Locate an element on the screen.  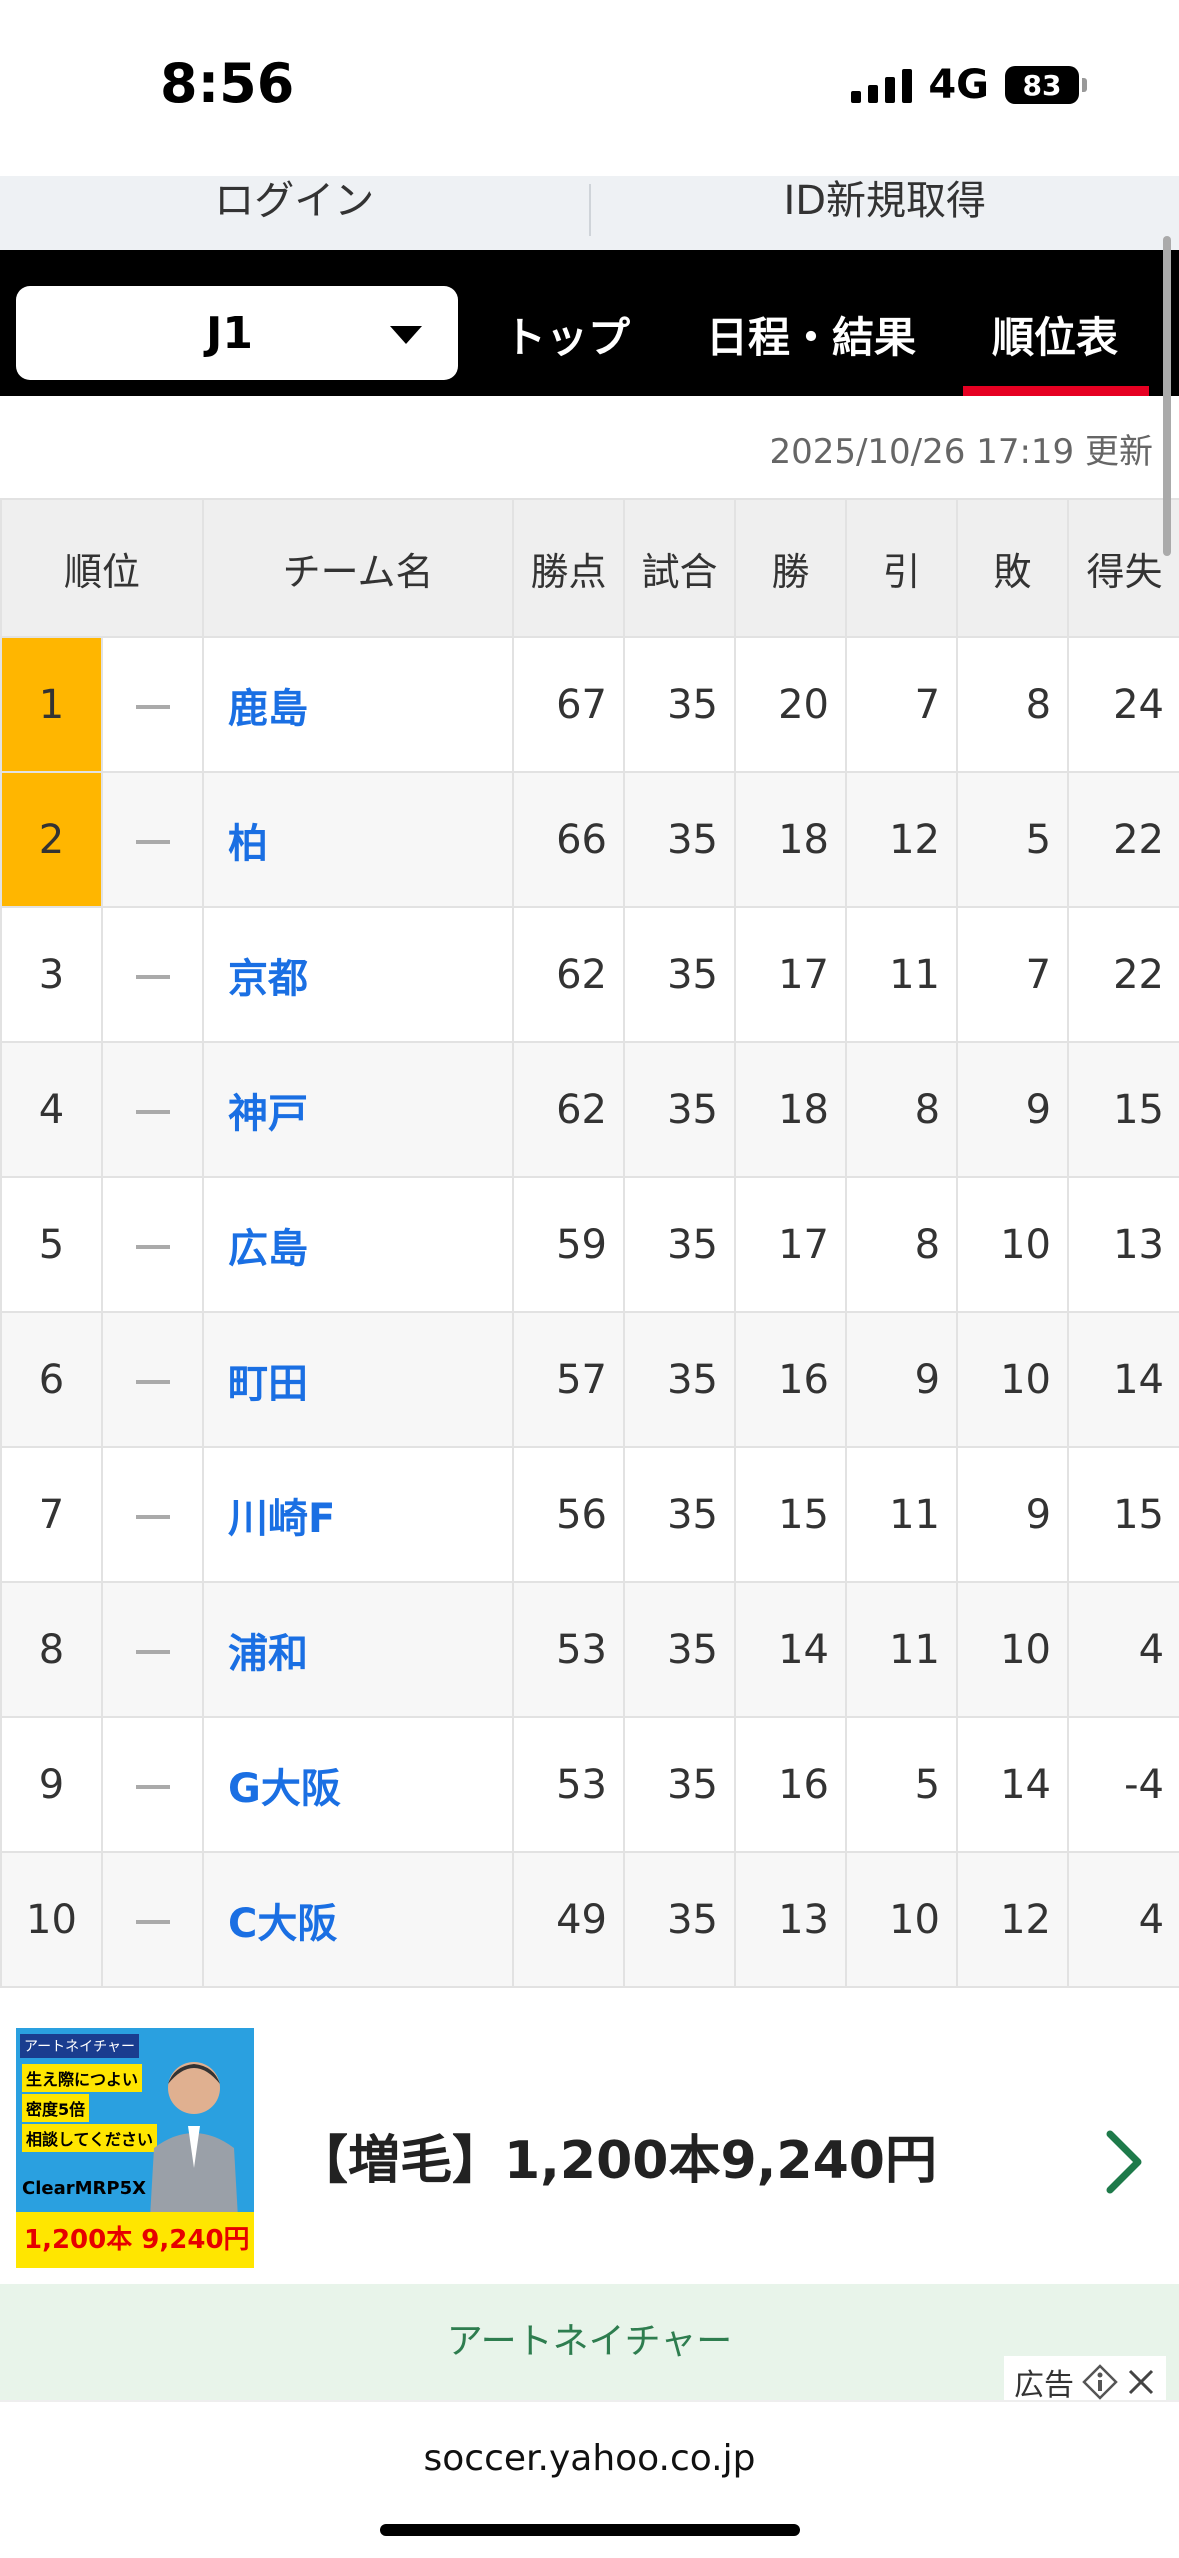
chevron-right-icon is located at coordinates (1124, 2162).